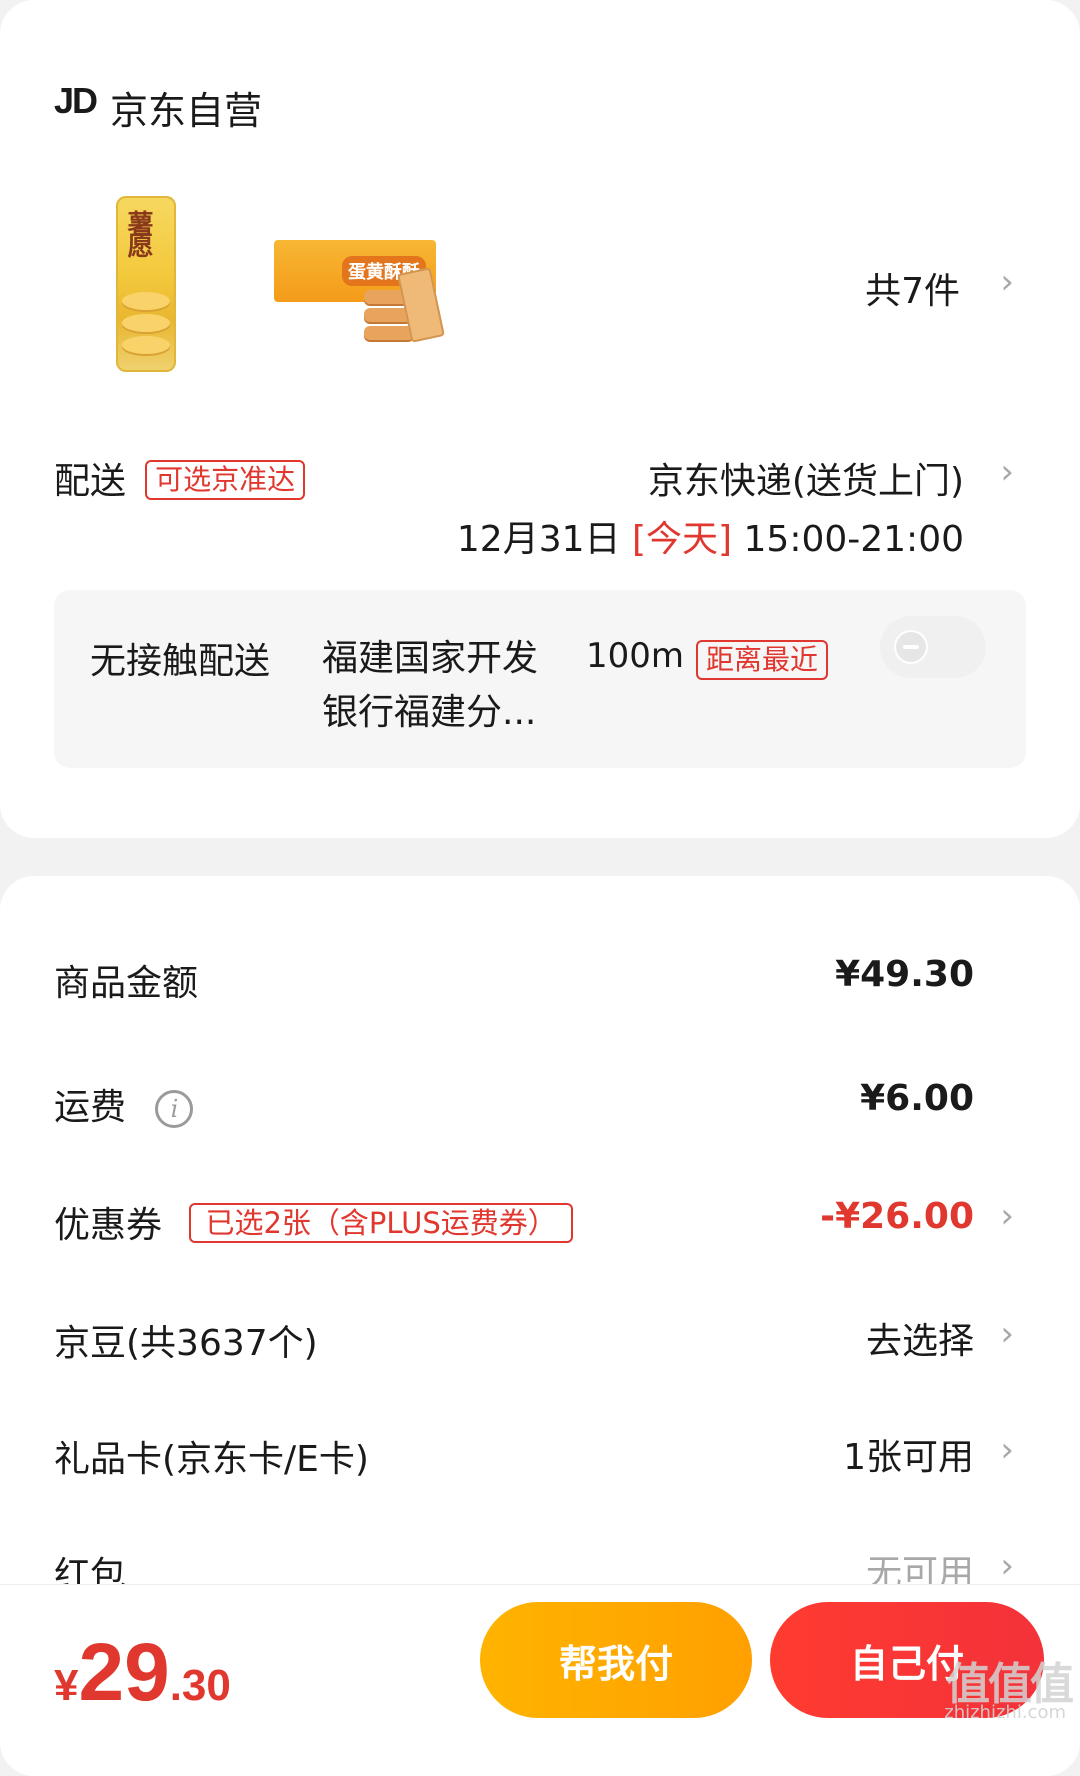  What do you see at coordinates (682, 539) in the screenshot?
I see `delivery-today: [今天]` at bounding box center [682, 539].